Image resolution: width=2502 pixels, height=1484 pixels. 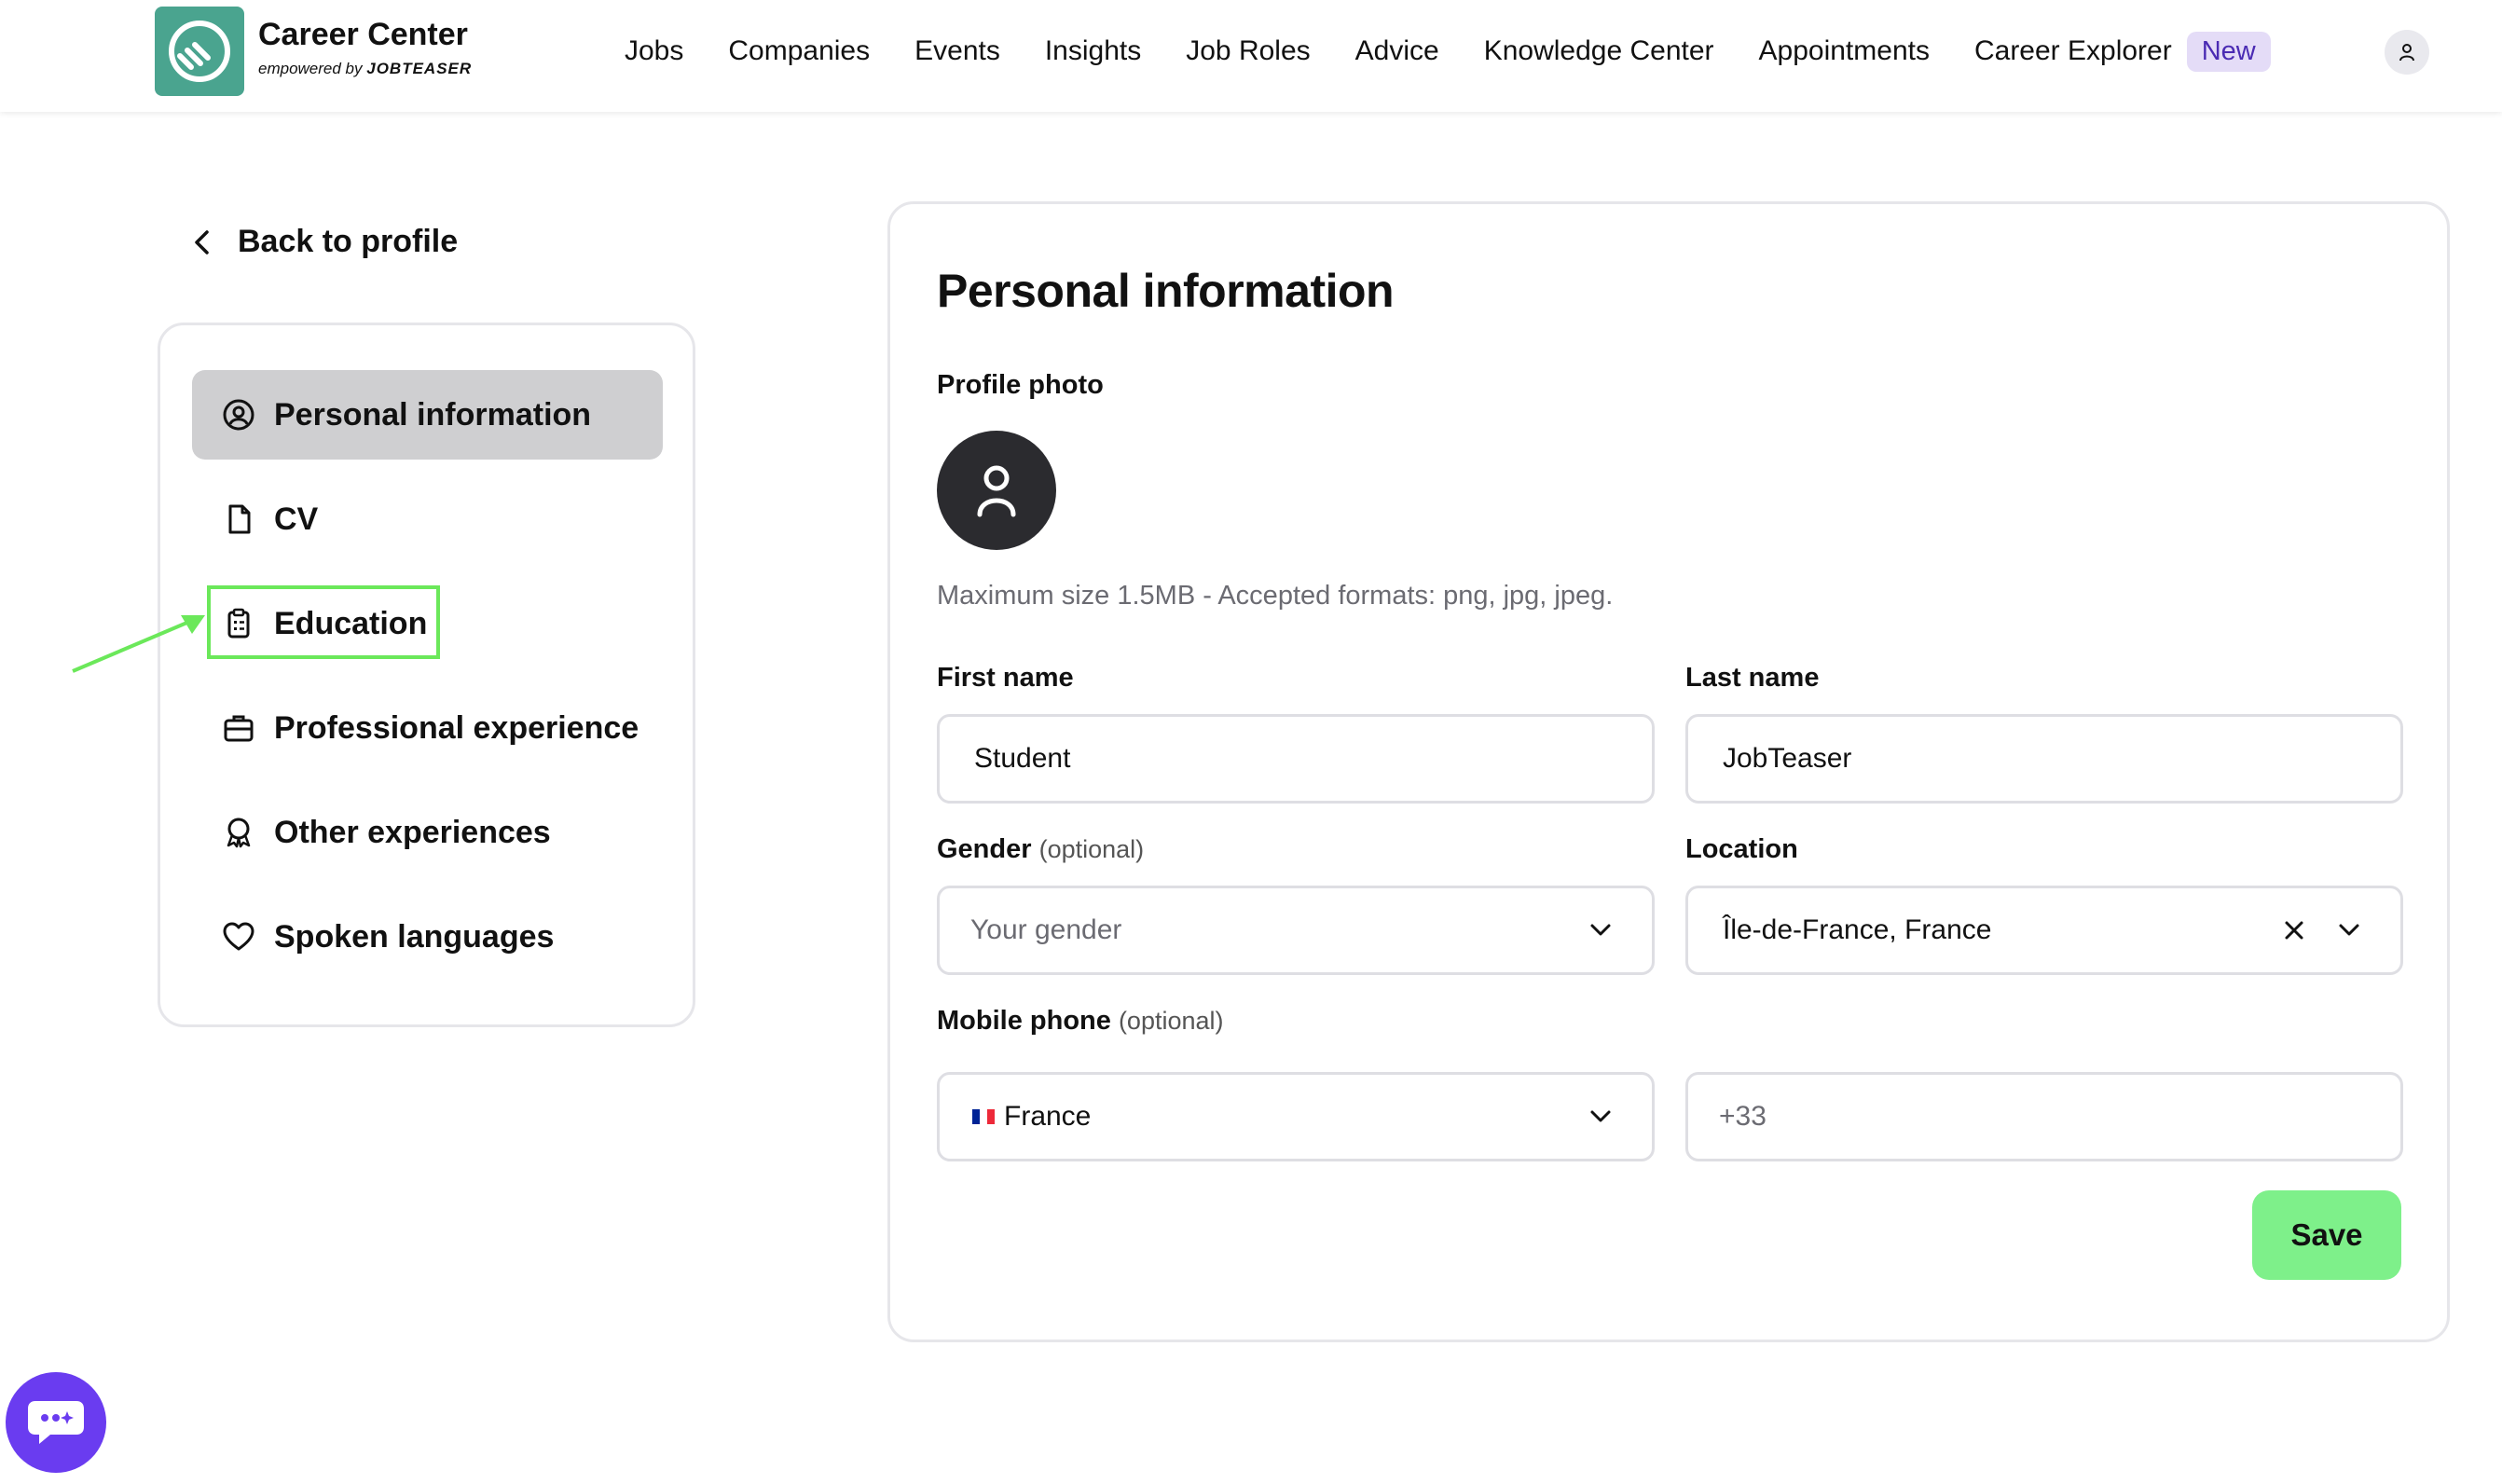 I want to click on first-name-value: Student, so click(x=1023, y=759).